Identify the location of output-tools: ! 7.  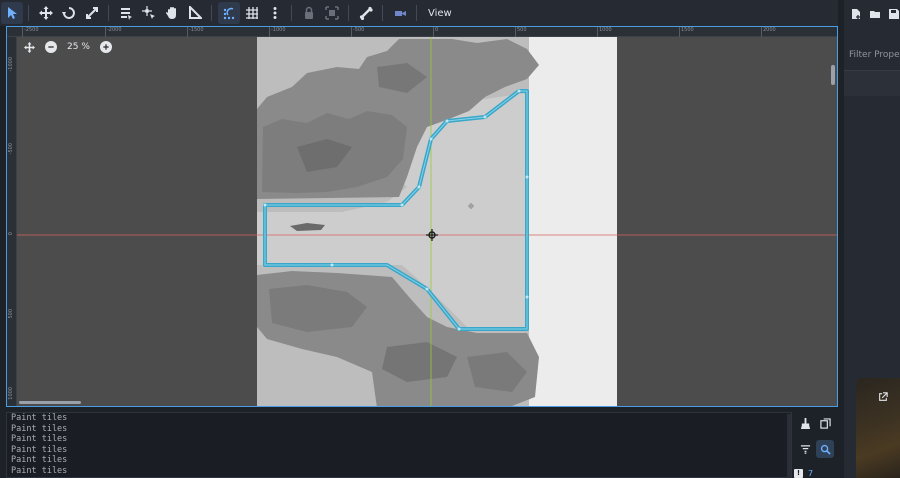
(816, 445).